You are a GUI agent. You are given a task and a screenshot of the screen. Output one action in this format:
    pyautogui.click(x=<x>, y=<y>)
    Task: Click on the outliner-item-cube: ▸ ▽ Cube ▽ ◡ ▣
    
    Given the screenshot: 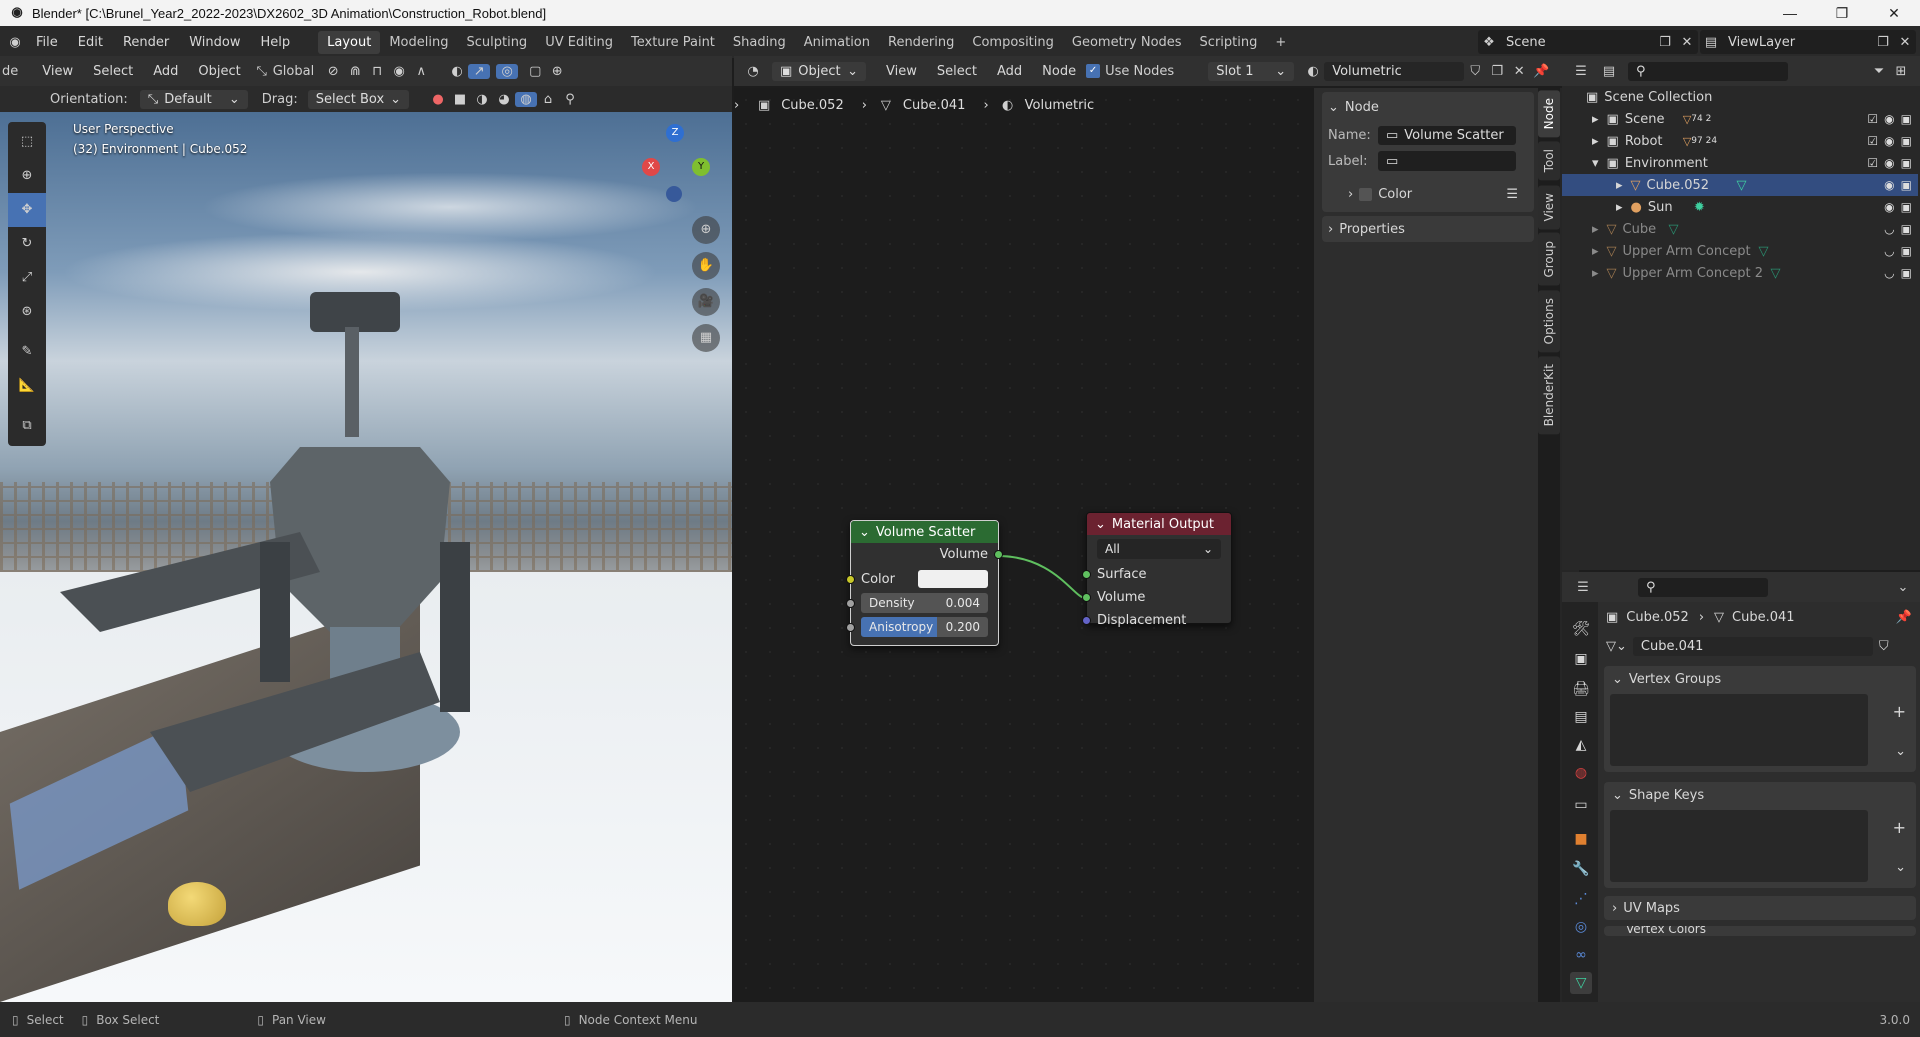 What is the action you would take?
    pyautogui.click(x=1740, y=229)
    